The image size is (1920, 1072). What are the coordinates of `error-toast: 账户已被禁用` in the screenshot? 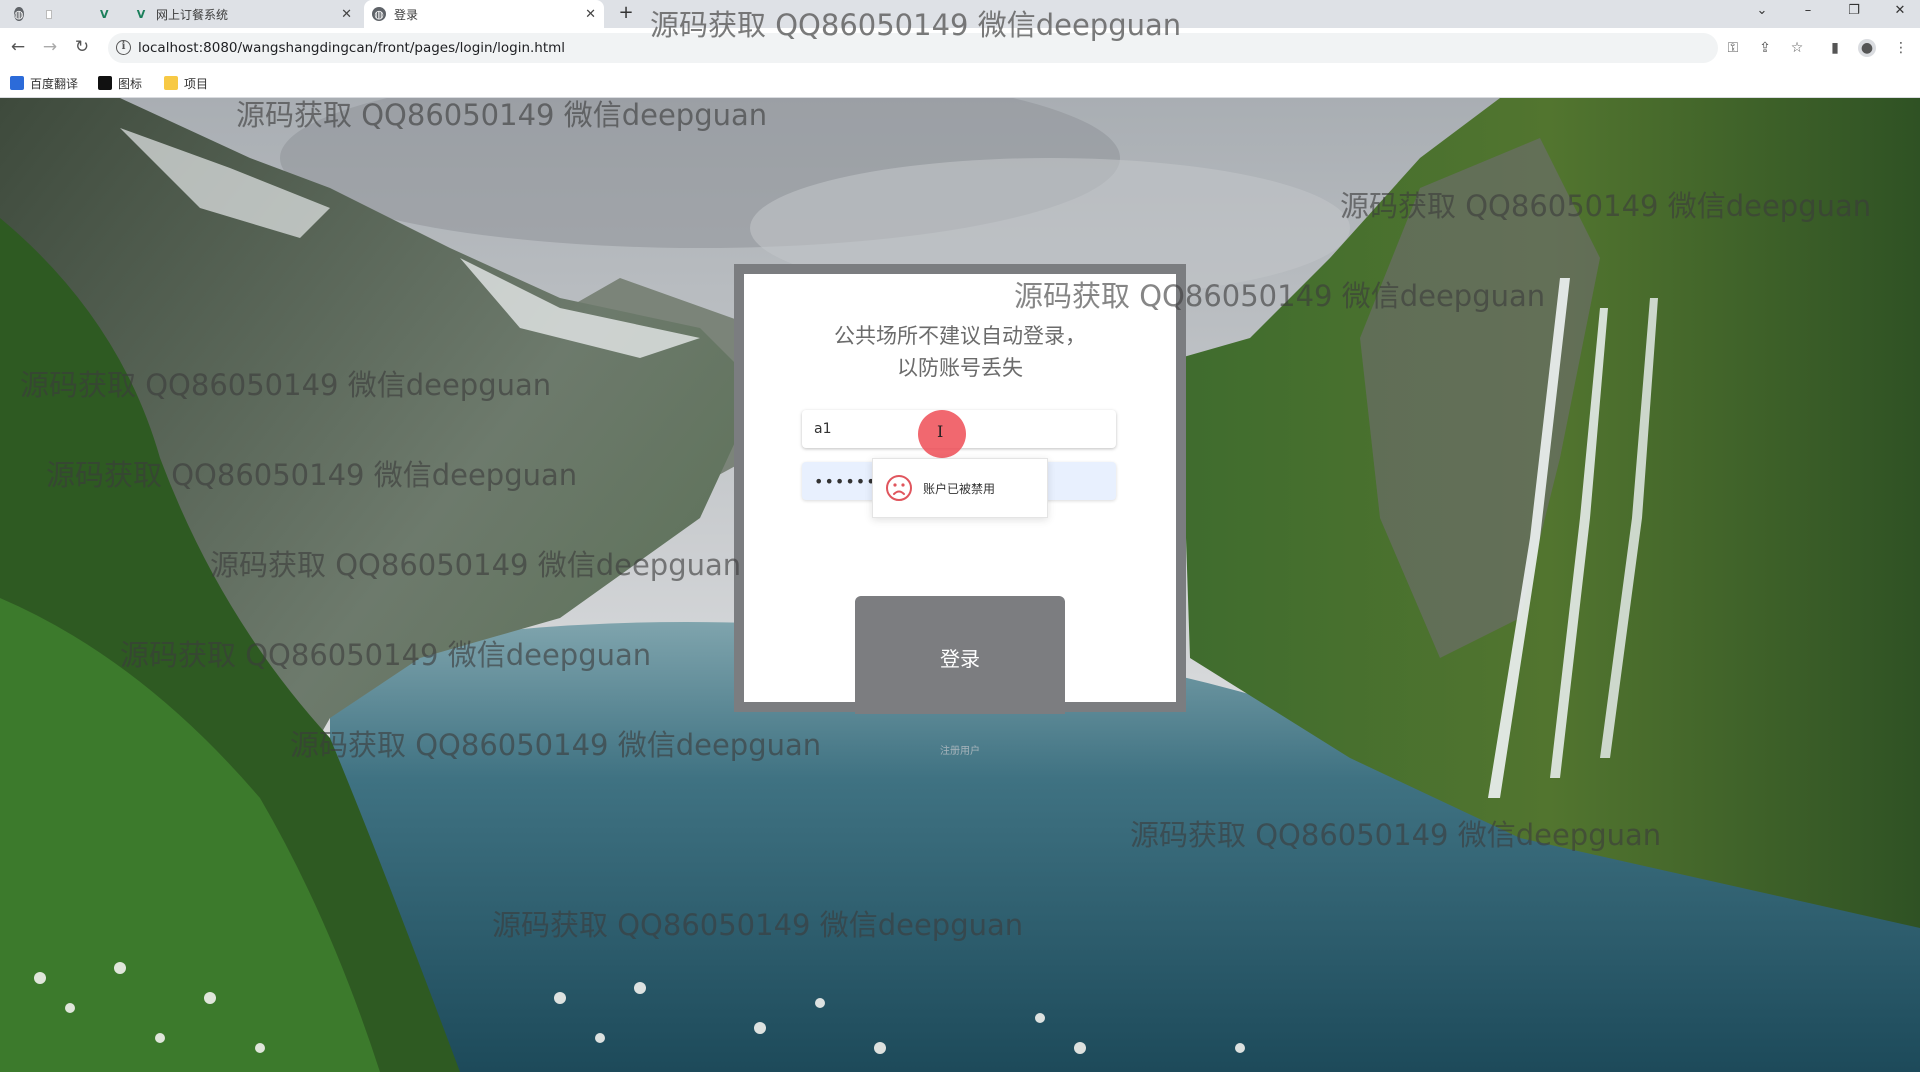 It's located at (960, 488).